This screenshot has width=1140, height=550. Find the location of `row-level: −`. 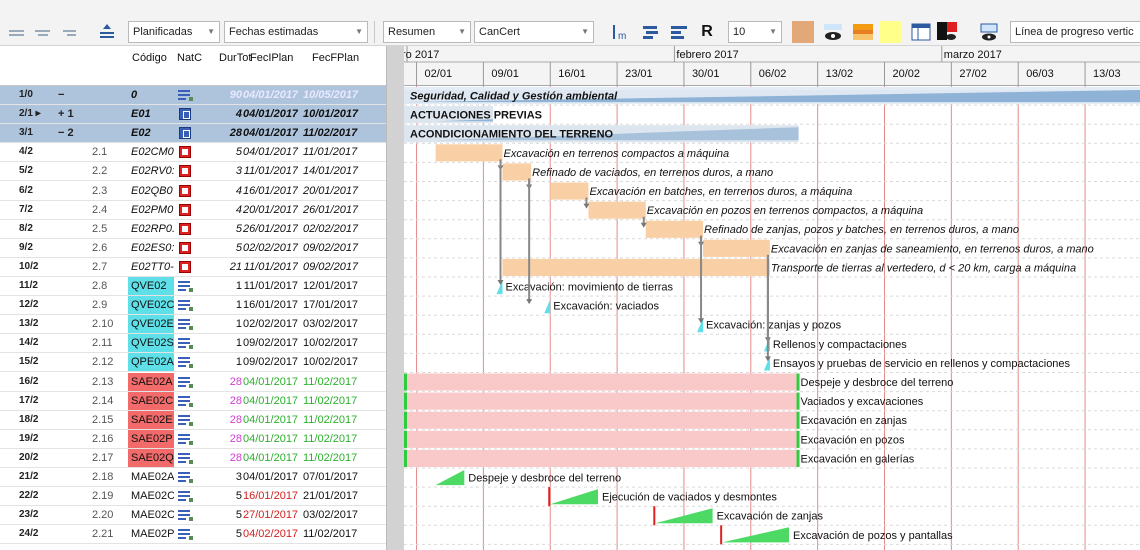

row-level: − is located at coordinates (88, 95).